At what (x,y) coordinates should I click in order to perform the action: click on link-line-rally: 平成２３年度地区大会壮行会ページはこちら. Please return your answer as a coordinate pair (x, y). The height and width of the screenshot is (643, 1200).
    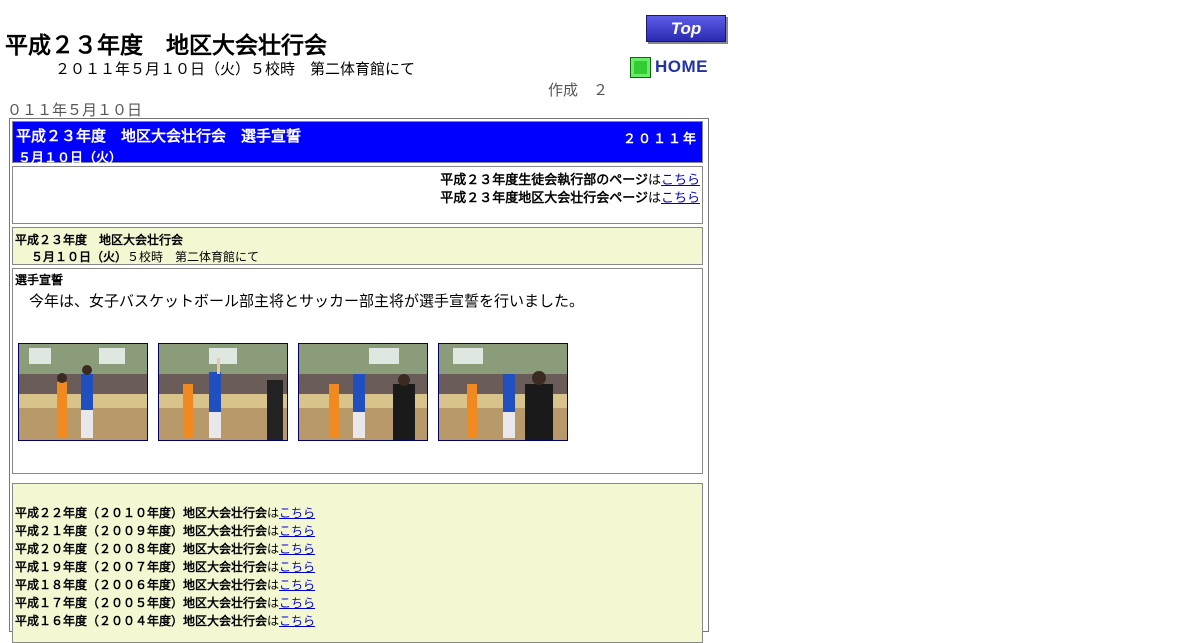
    Looking at the image, I should click on (570, 196).